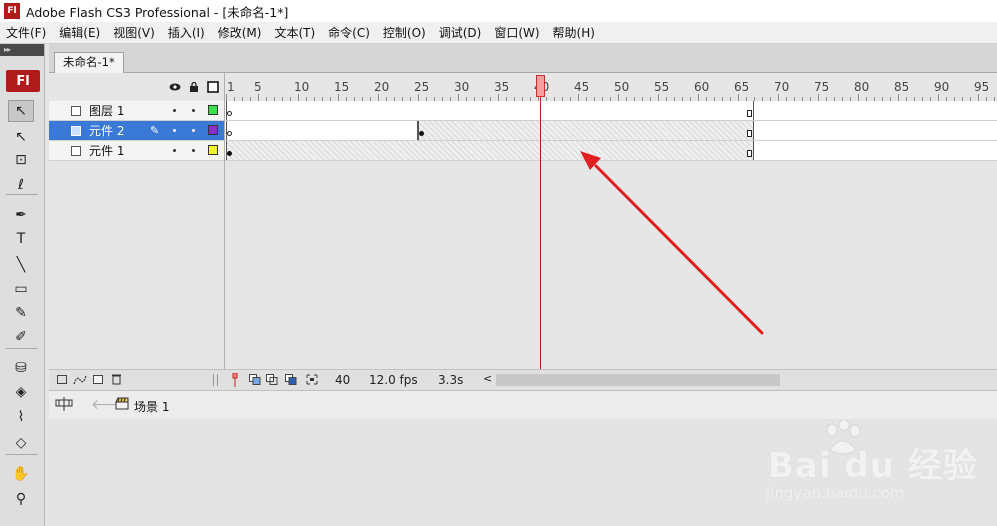 The image size is (997, 526). Describe the element at coordinates (291, 379) in the screenshot. I see `edit-multiple-frames-icon` at that location.